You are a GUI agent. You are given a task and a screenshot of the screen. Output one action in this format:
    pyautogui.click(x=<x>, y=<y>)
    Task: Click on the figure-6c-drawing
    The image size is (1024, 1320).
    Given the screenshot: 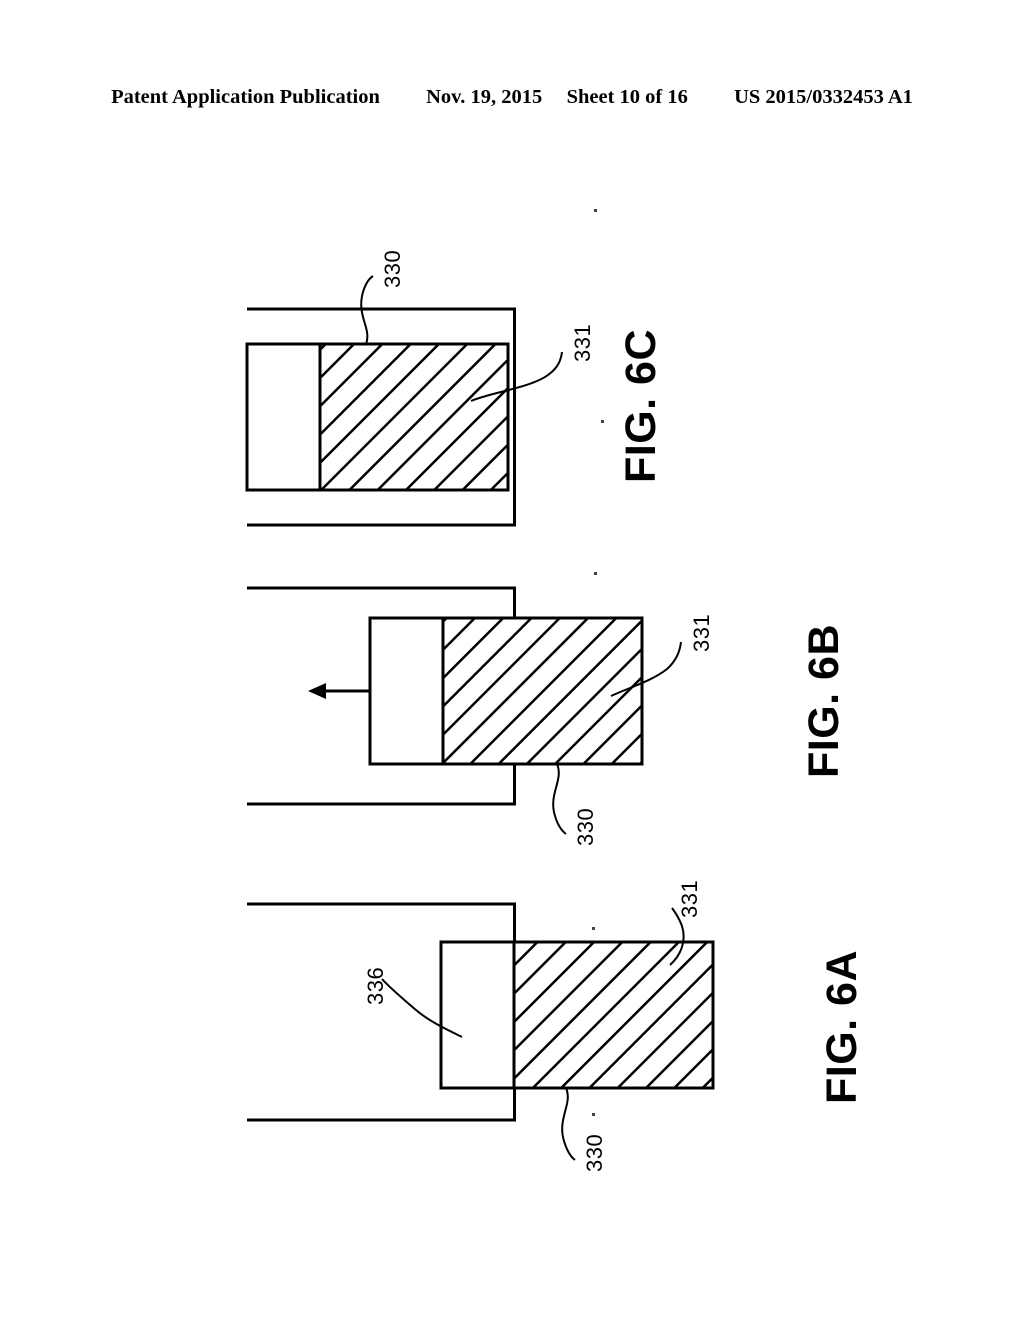 What is the action you would take?
    pyautogui.click(x=404, y=401)
    